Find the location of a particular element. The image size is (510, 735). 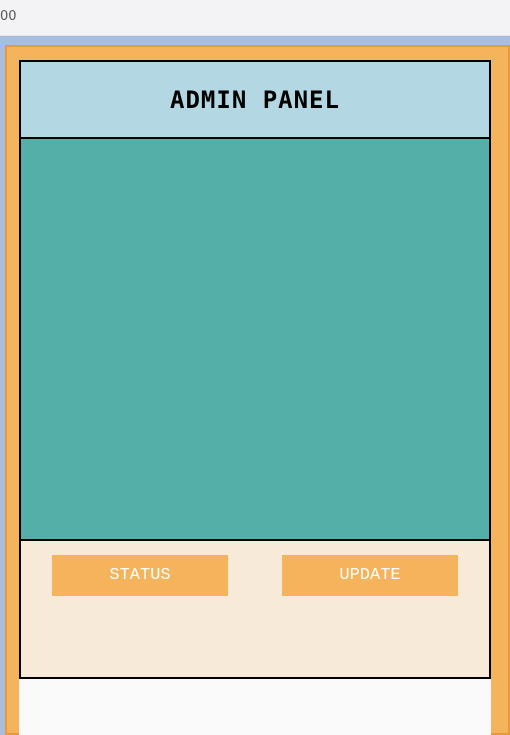

update-button: UPDATE is located at coordinates (370, 575).